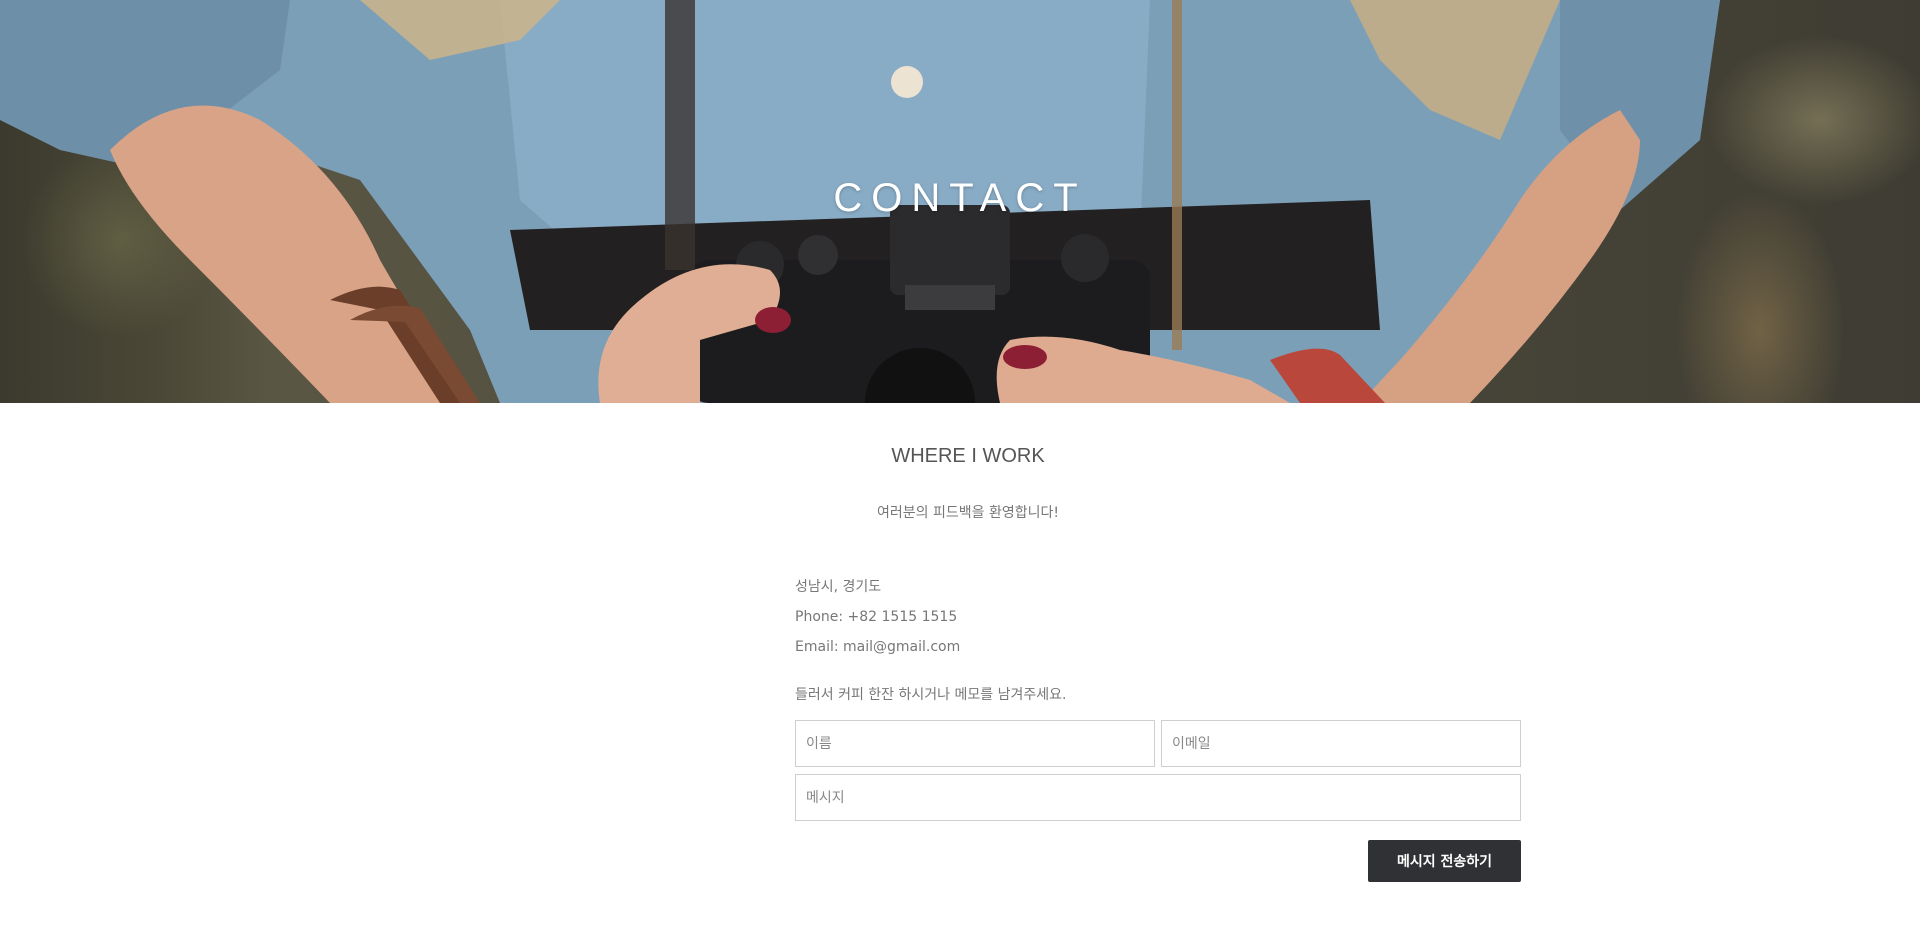  I want to click on name-input, so click(975, 743).